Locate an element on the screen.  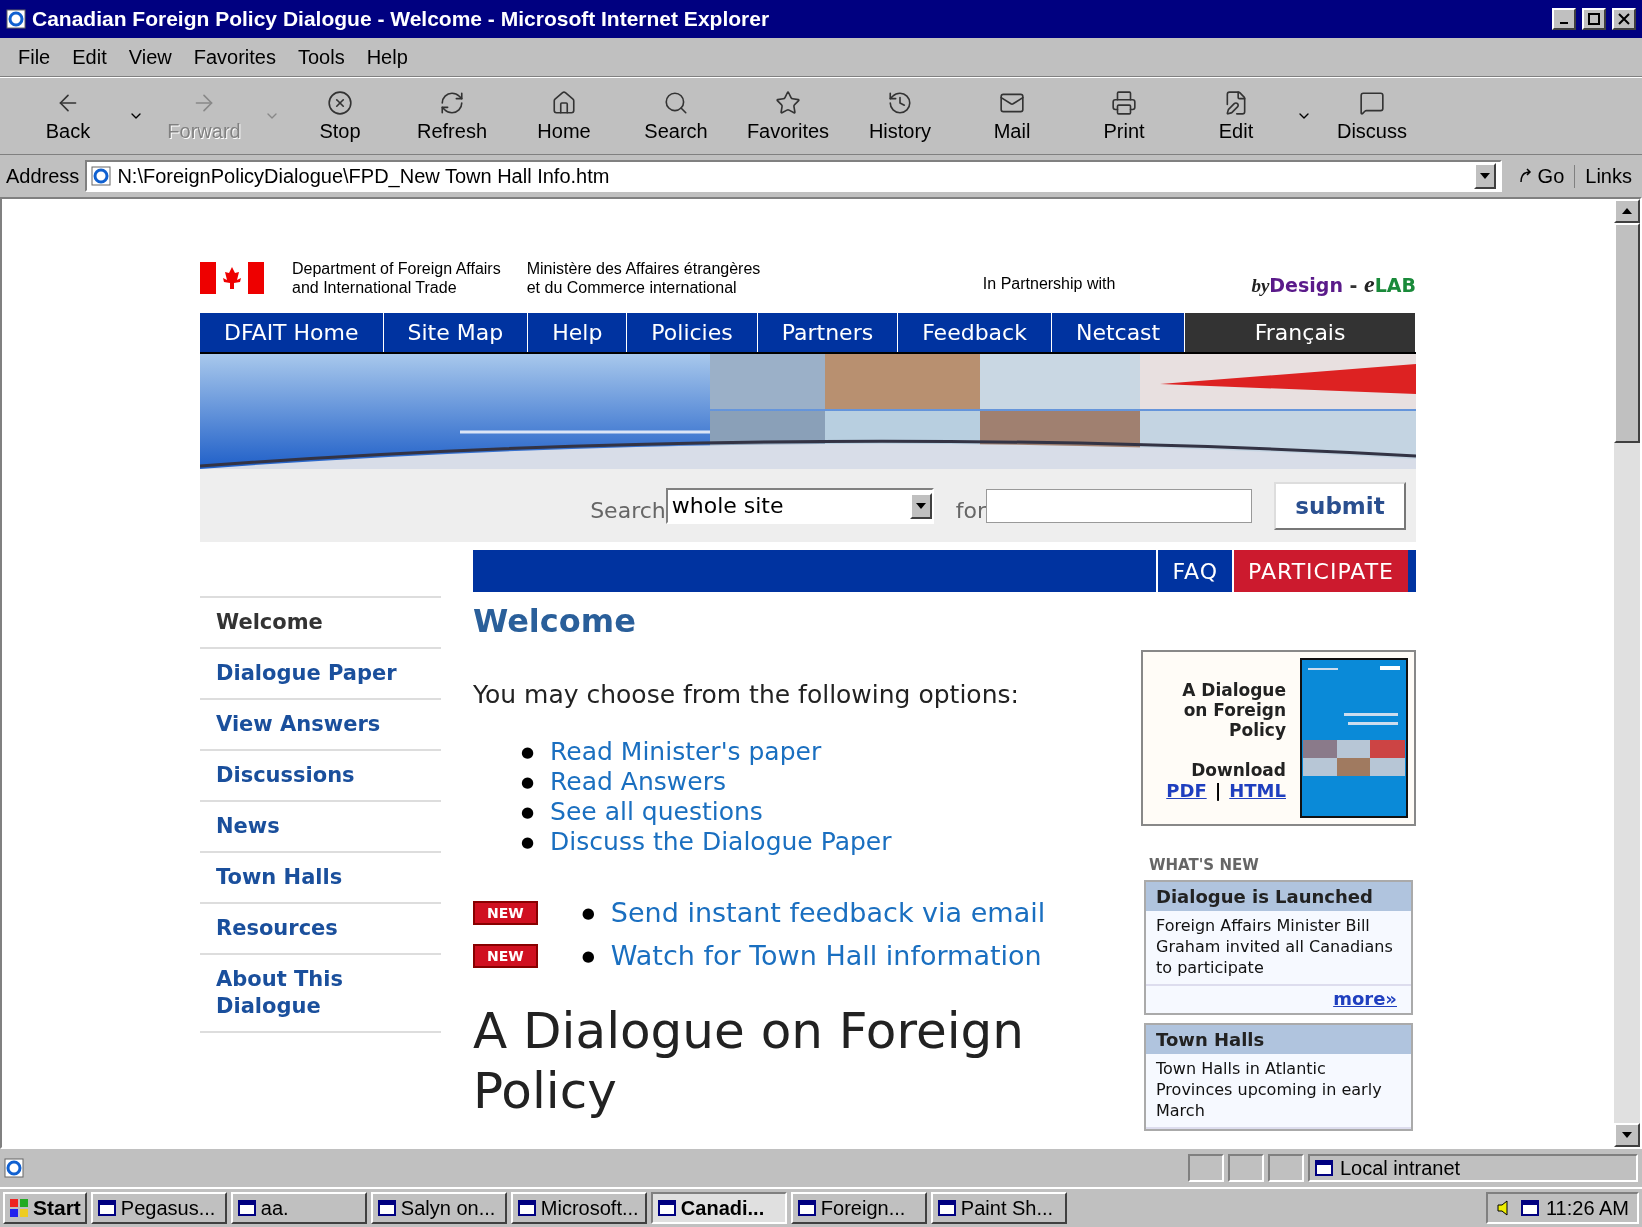
nav-link: Policies is located at coordinates (692, 332).